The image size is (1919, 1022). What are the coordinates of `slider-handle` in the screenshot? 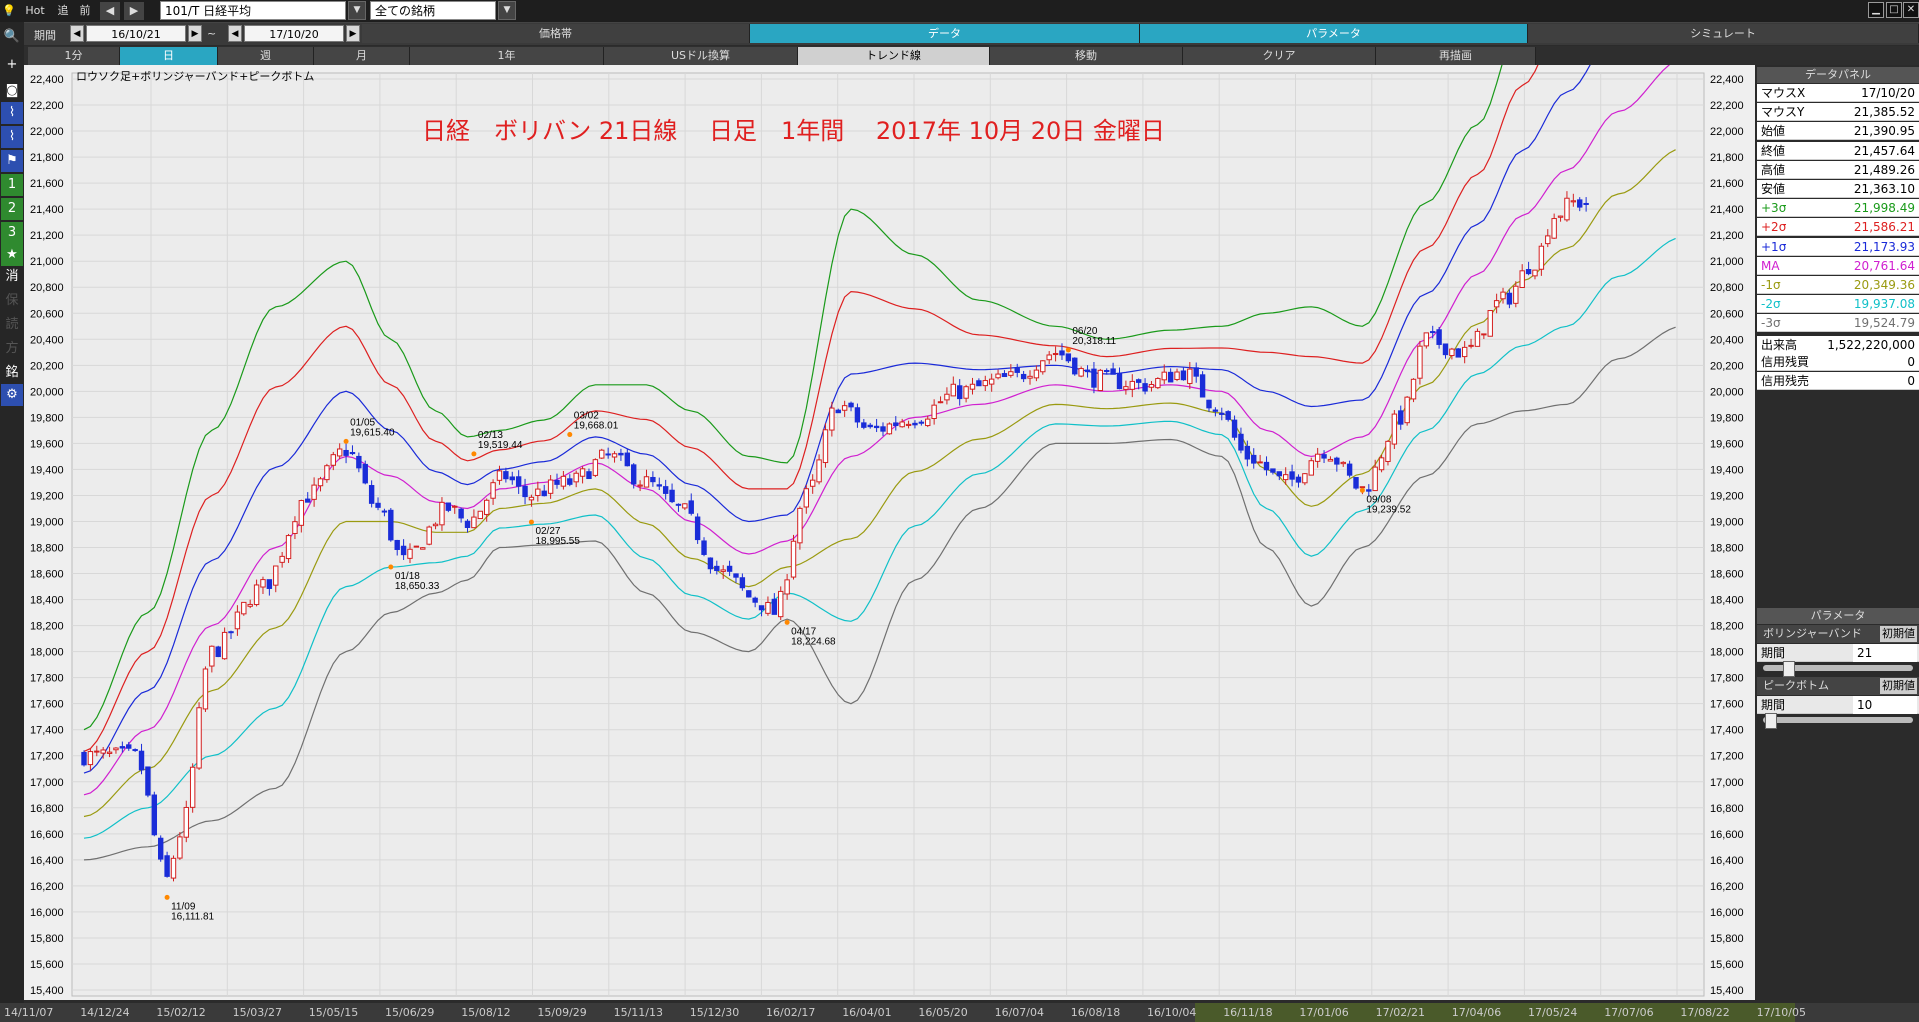 It's located at (1771, 721).